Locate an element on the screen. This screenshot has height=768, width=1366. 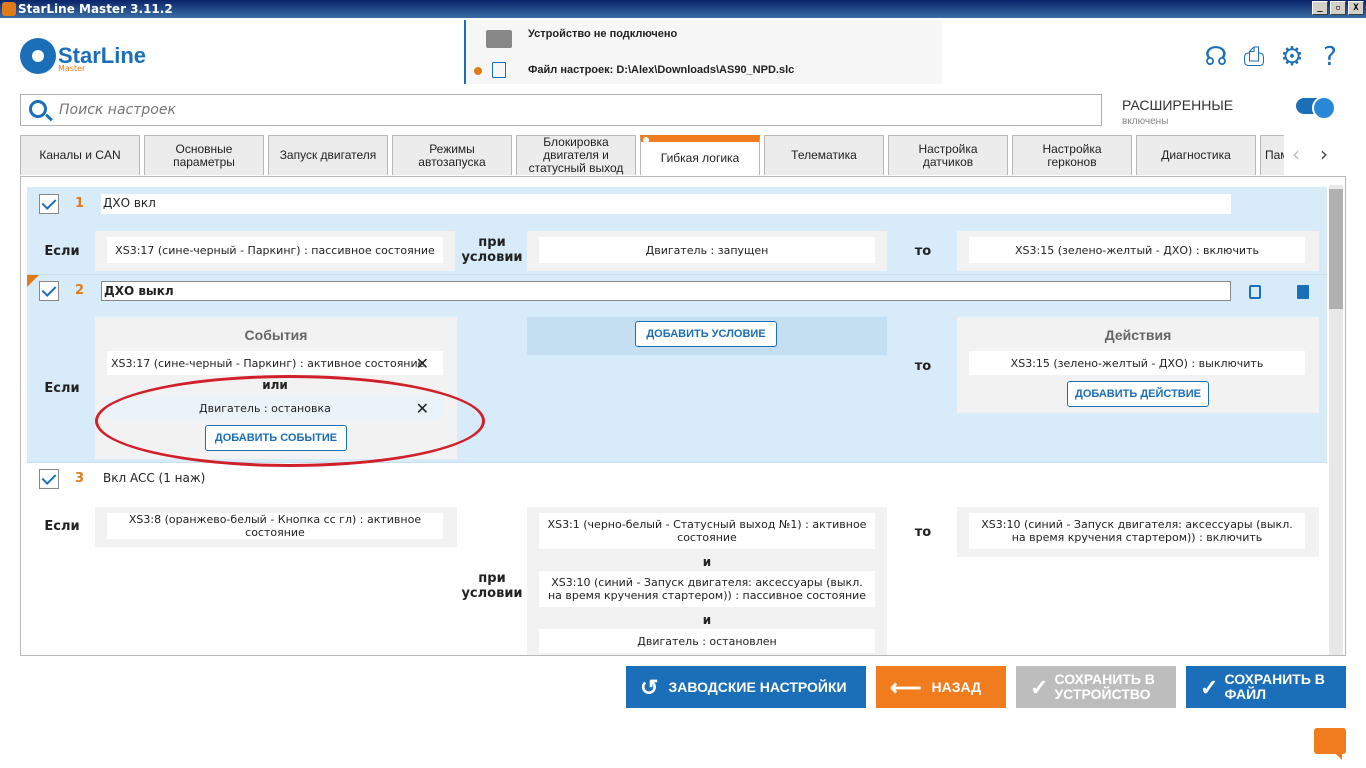
logo-gear-icon is located at coordinates (38, 56).